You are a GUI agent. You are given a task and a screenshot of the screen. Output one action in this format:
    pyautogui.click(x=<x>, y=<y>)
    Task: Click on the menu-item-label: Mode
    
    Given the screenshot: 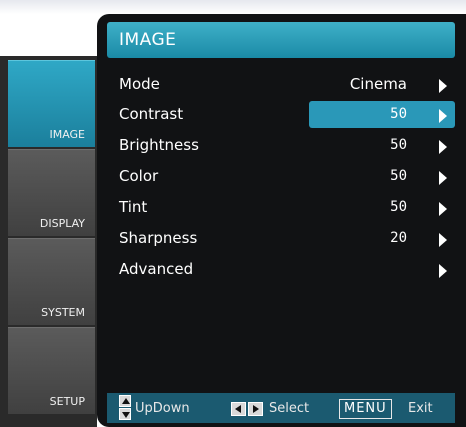 What is the action you would take?
    pyautogui.click(x=139, y=84)
    